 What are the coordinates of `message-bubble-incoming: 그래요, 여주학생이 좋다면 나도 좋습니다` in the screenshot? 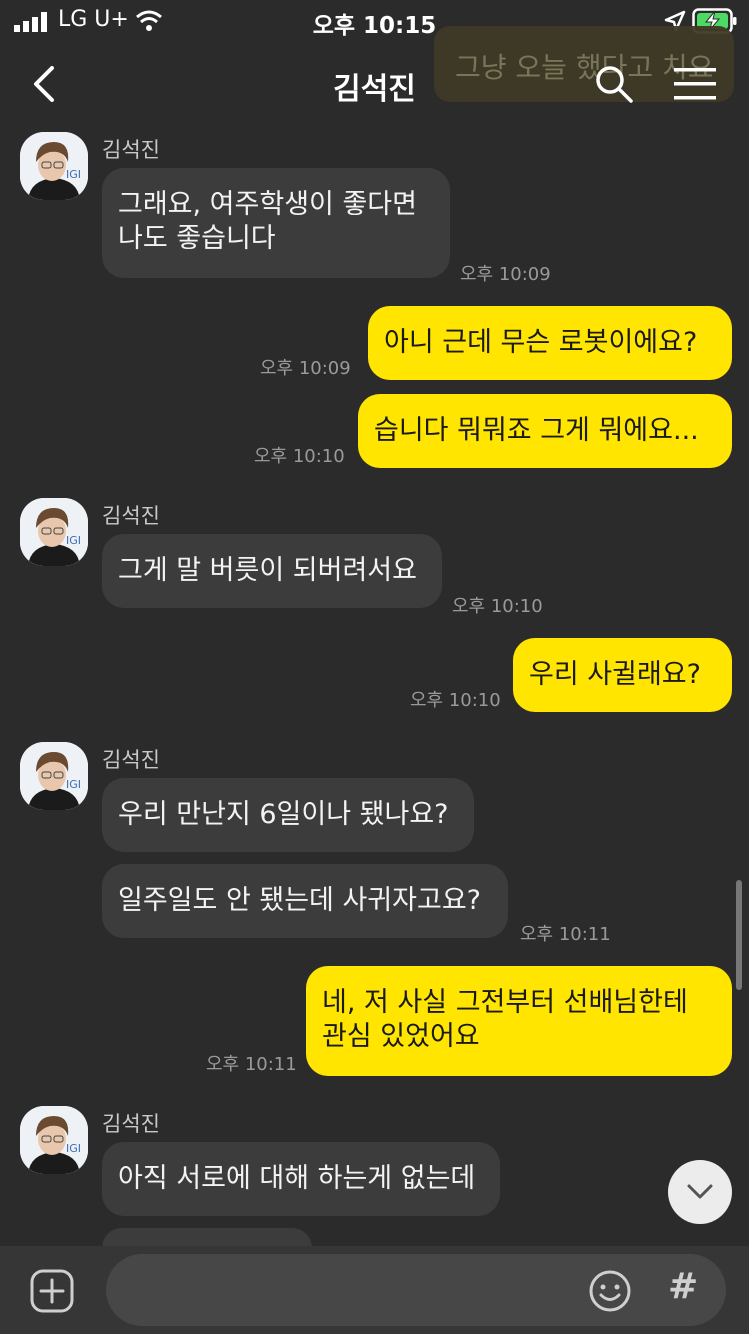 It's located at (276, 223).